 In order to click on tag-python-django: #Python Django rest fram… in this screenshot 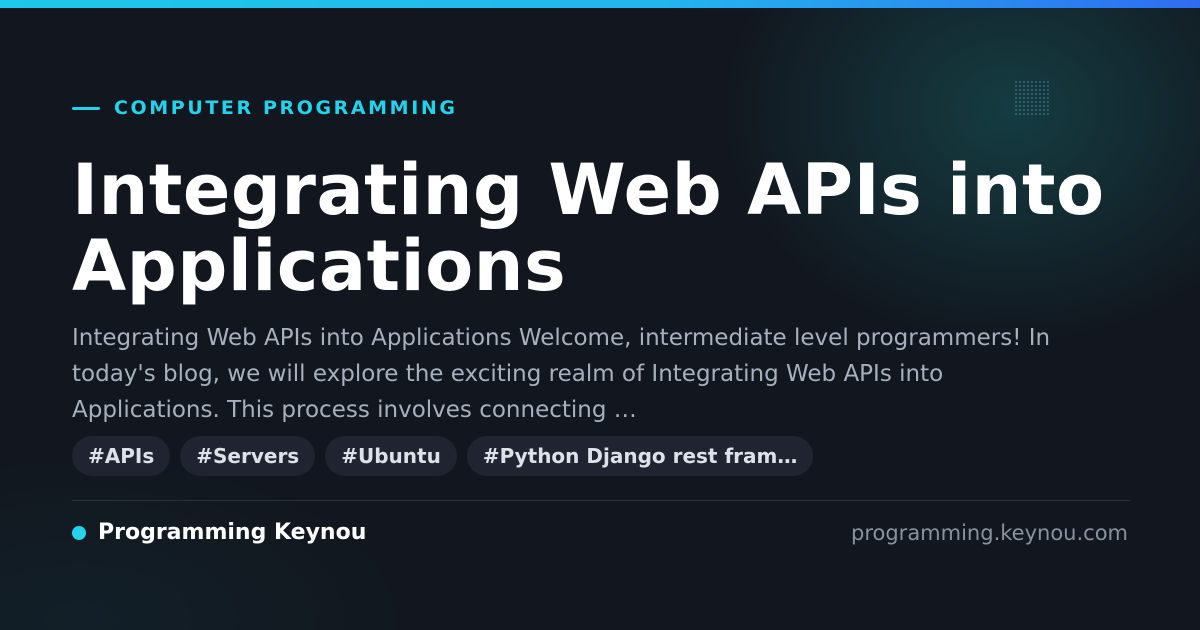, I will do `click(640, 456)`.